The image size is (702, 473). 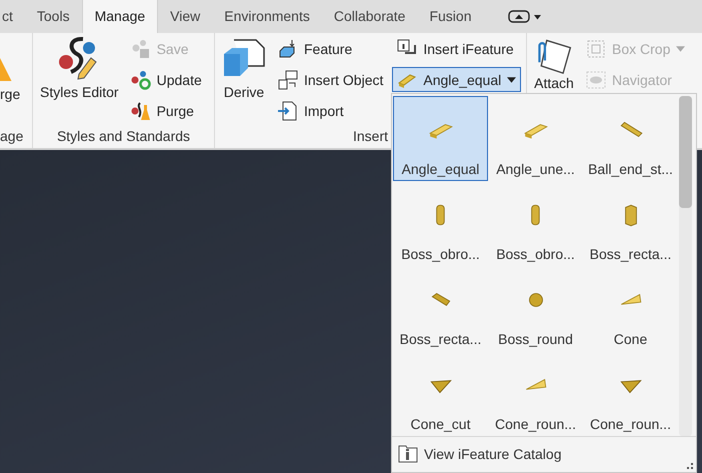 What do you see at coordinates (370, 136) in the screenshot?
I see `panel-title: Insert` at bounding box center [370, 136].